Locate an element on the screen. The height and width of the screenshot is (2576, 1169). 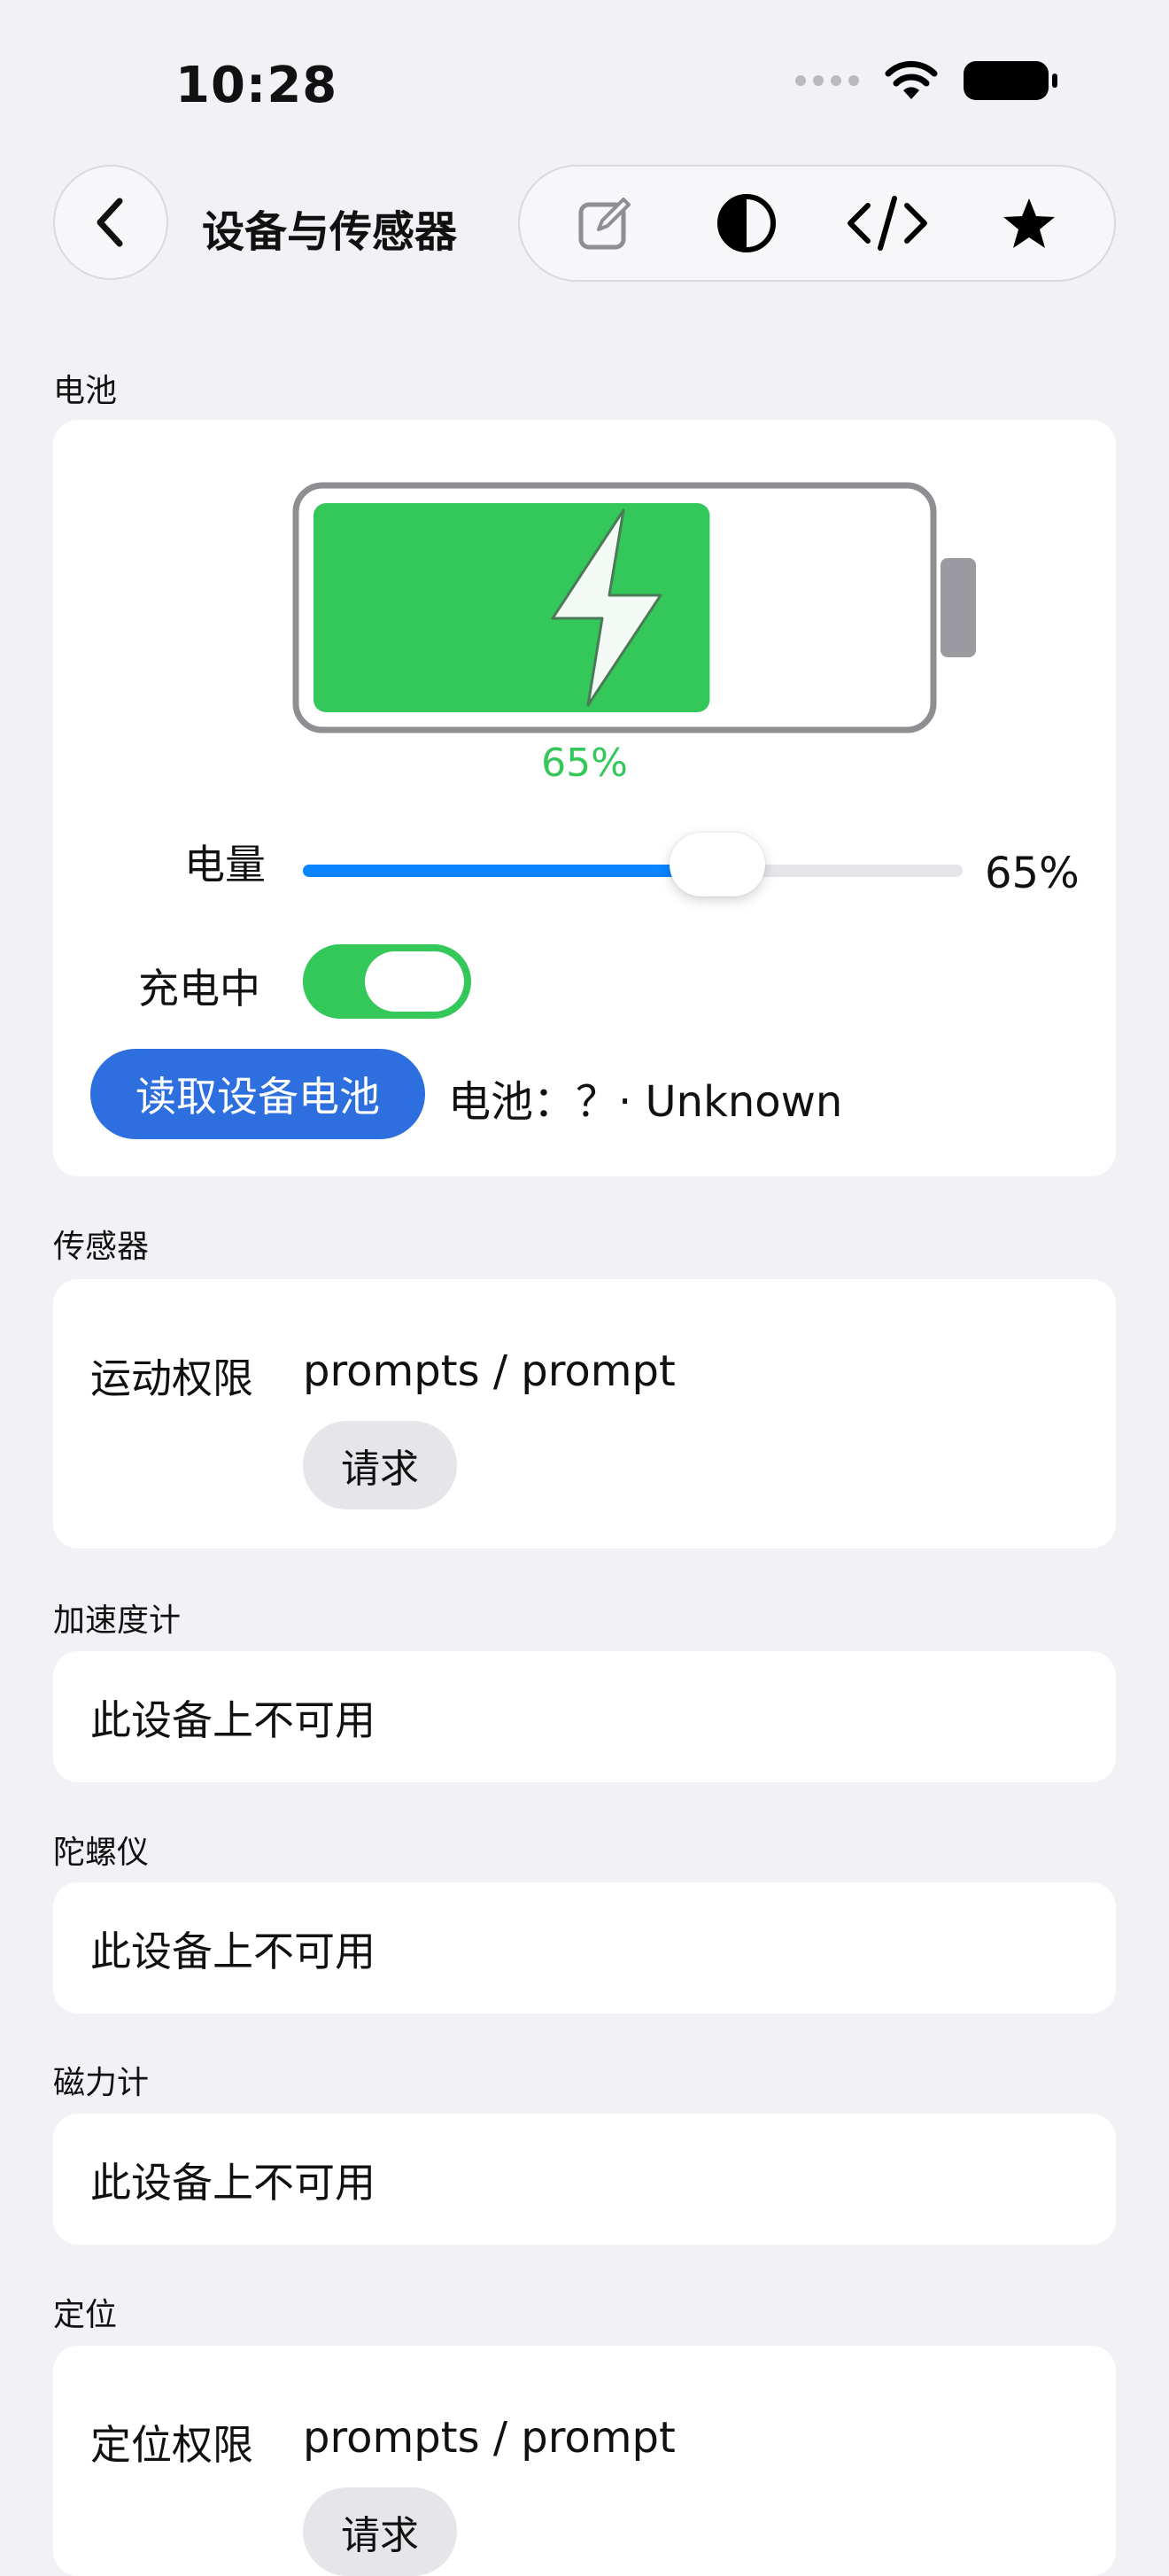
gyroscope-status: 此设备上不可用 is located at coordinates (232, 1951).